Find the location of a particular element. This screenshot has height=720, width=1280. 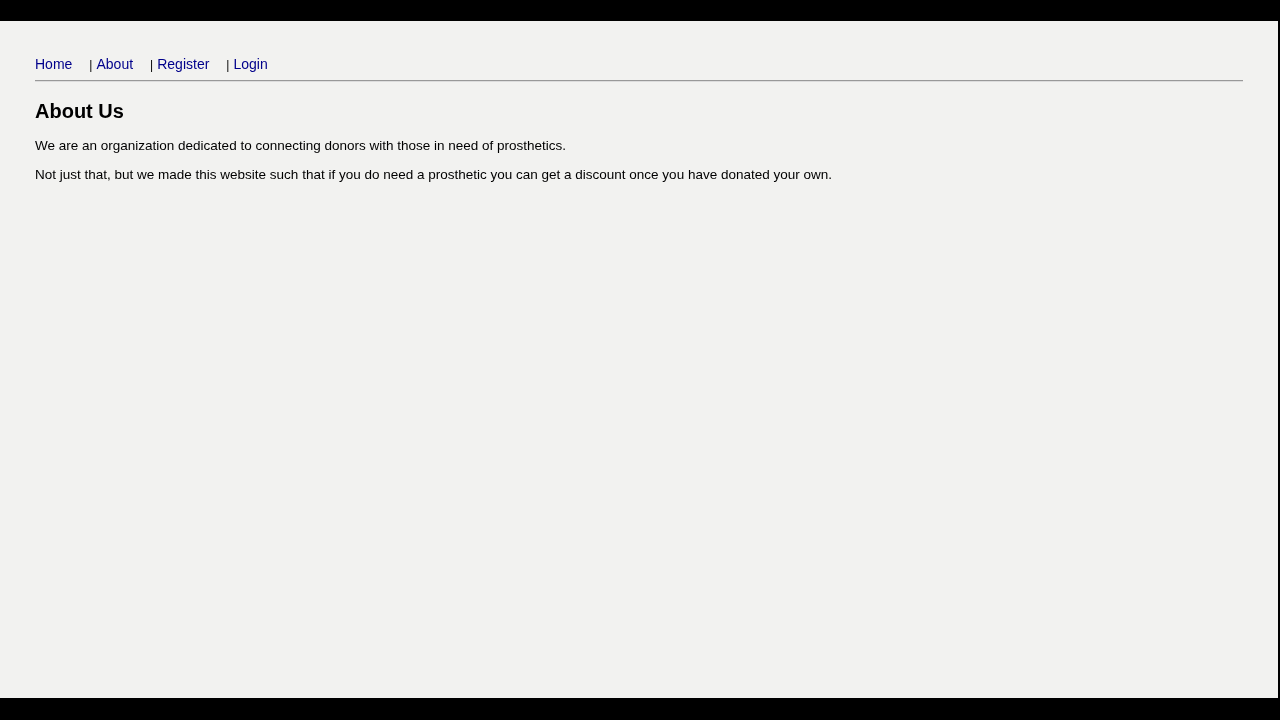

nav-link: Home is located at coordinates (54, 64).